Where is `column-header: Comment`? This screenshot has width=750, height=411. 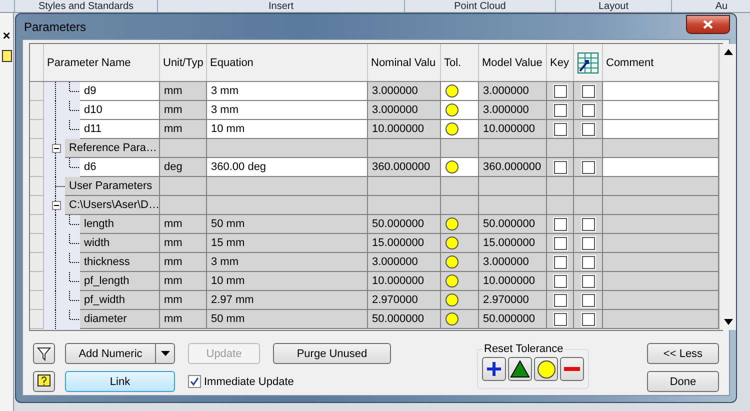
column-header: Comment is located at coordinates (630, 62).